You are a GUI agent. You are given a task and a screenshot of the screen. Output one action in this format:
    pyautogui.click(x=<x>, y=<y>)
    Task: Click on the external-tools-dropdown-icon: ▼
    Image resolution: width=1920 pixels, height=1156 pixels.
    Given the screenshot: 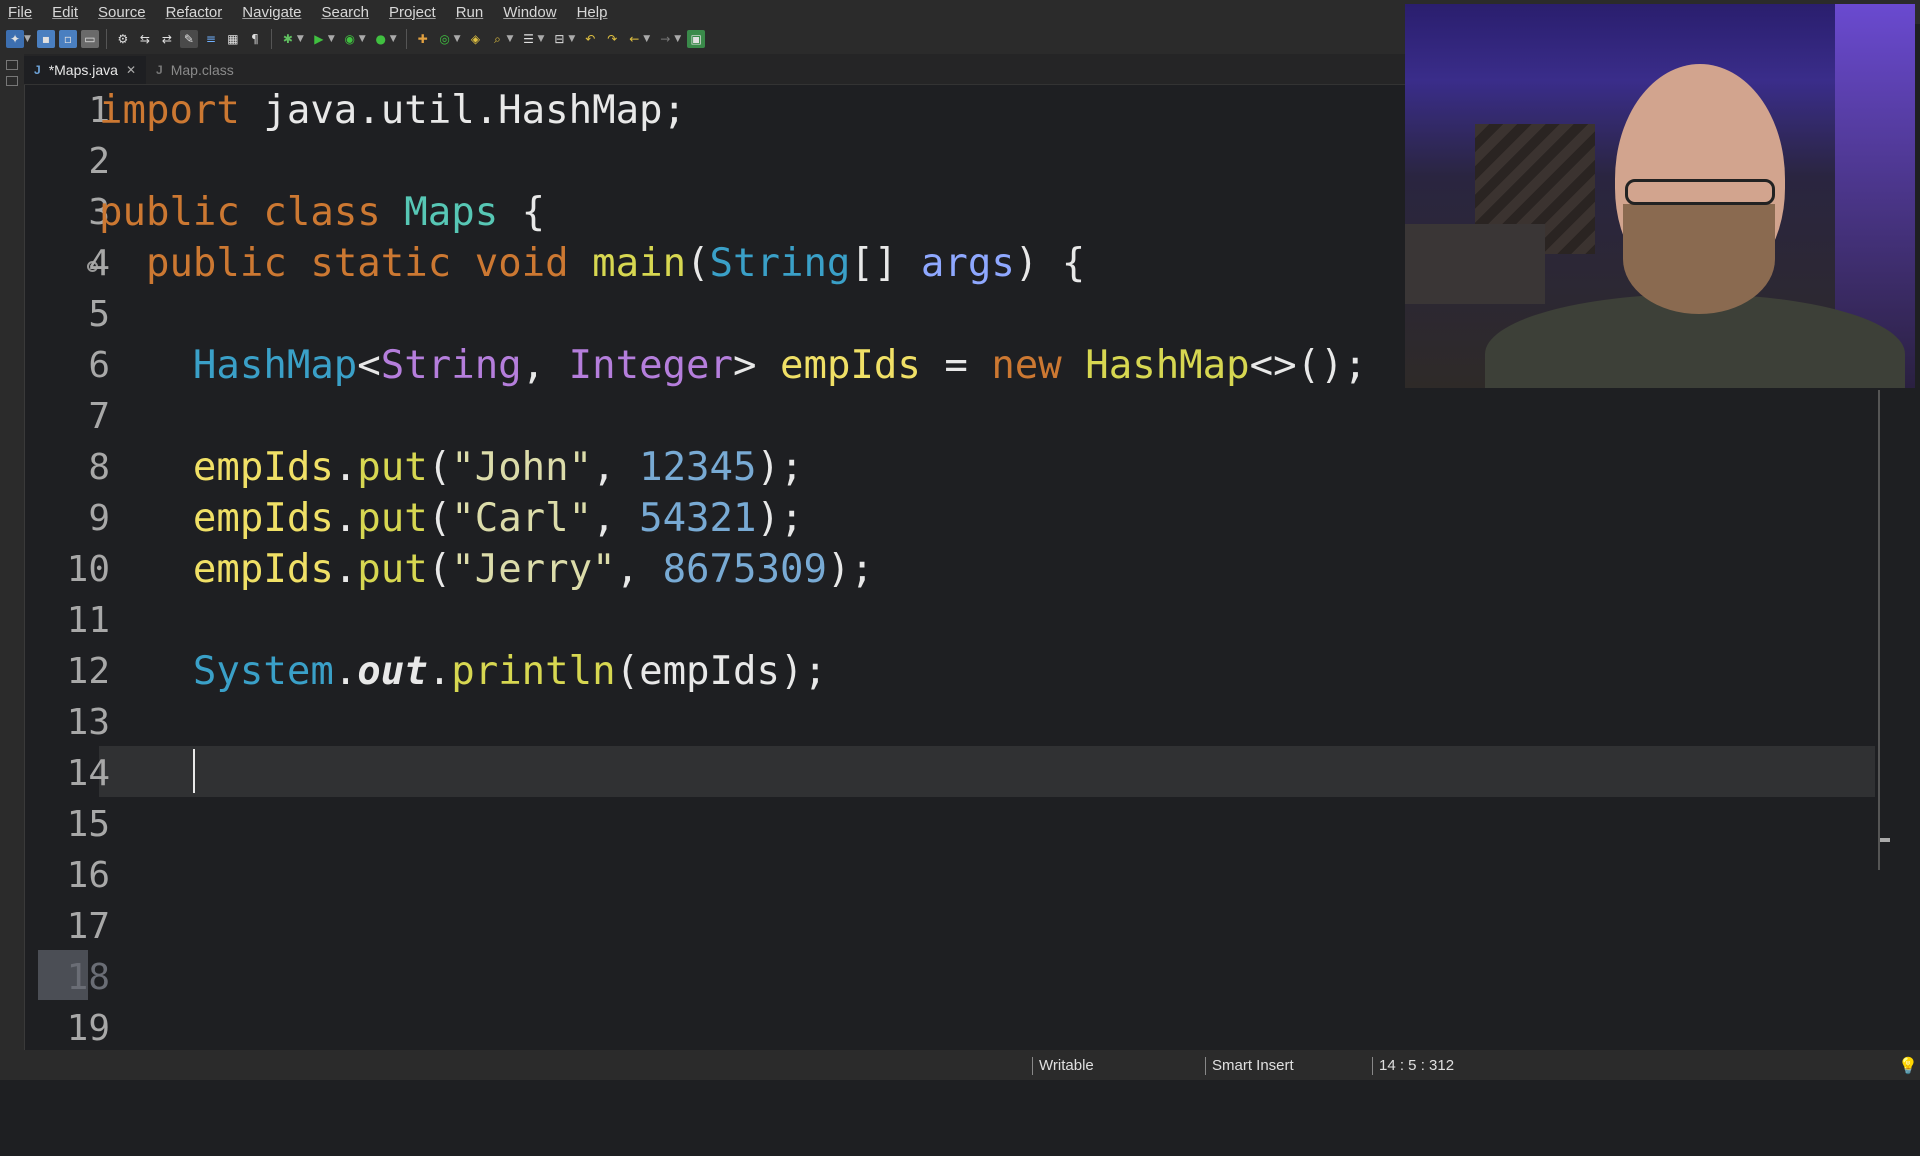 What is the action you would take?
    pyautogui.click(x=393, y=39)
    